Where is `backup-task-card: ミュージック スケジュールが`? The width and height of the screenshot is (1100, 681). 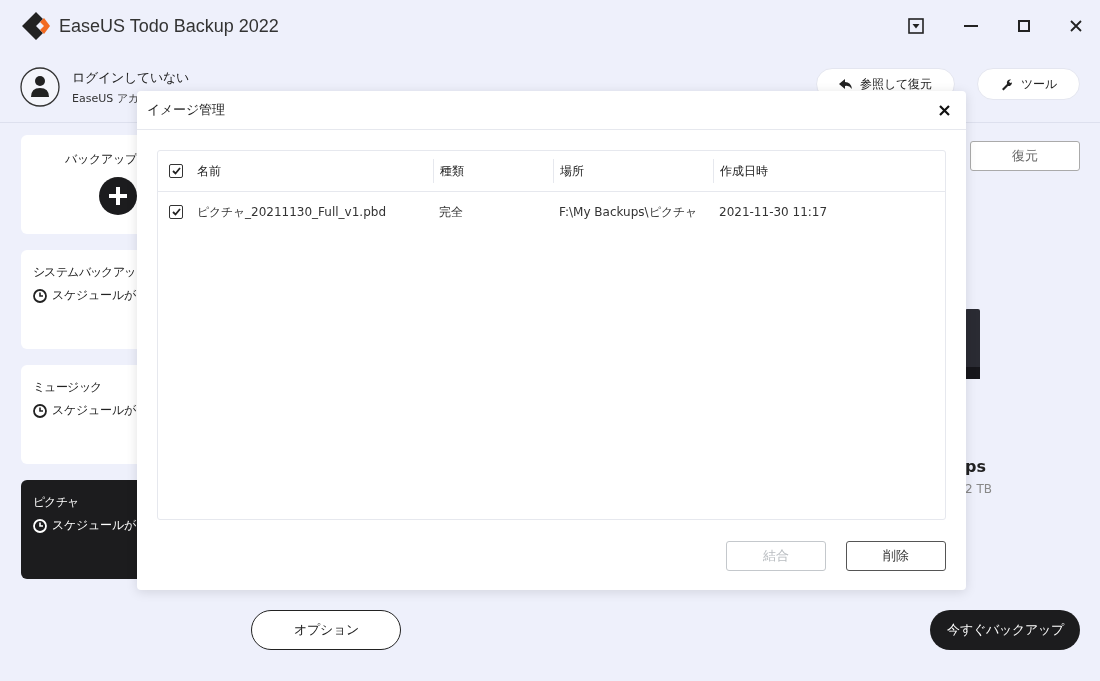 backup-task-card: ミュージック スケジュールが is located at coordinates (79, 414).